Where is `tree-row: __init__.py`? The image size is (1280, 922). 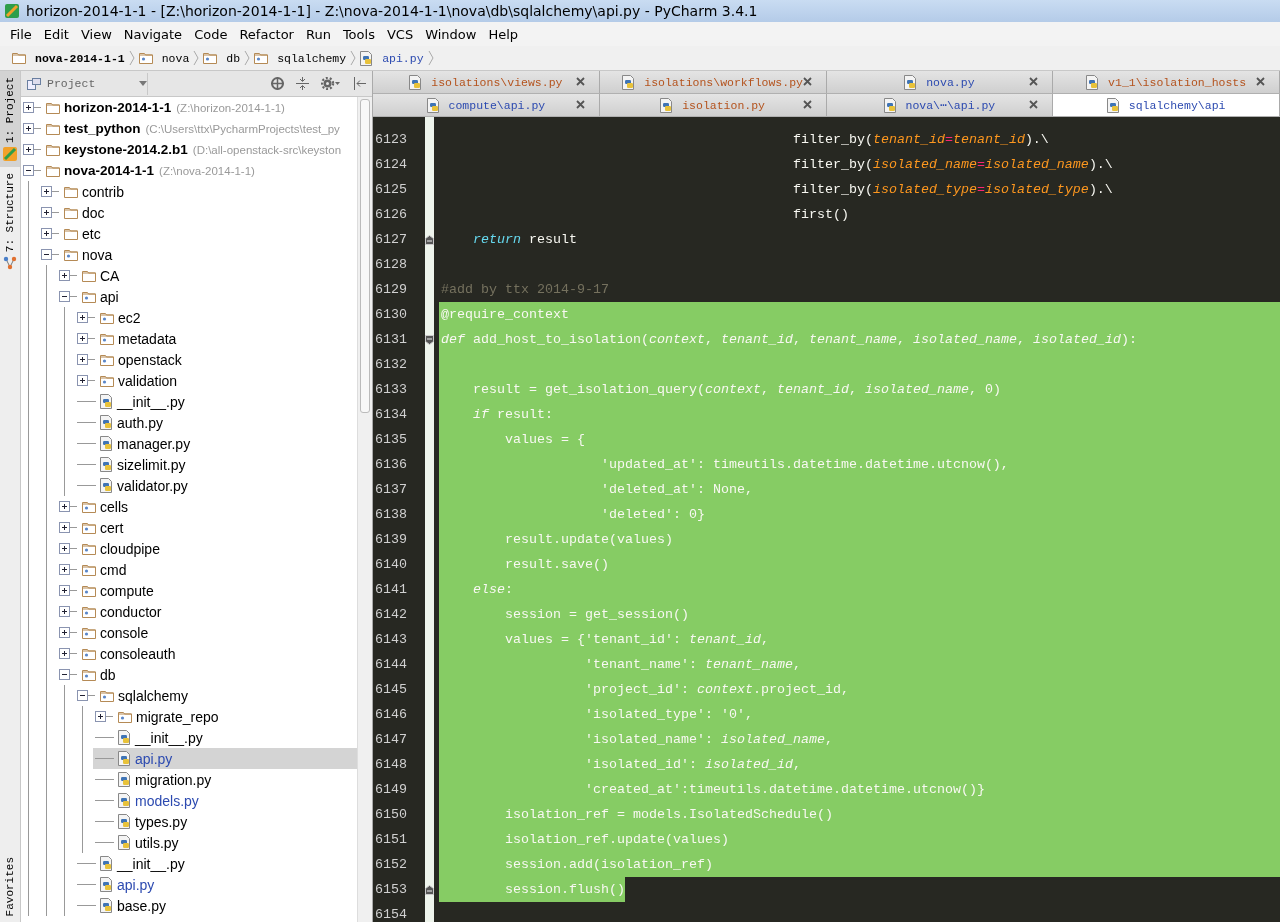 tree-row: __init__.py is located at coordinates (216, 401).